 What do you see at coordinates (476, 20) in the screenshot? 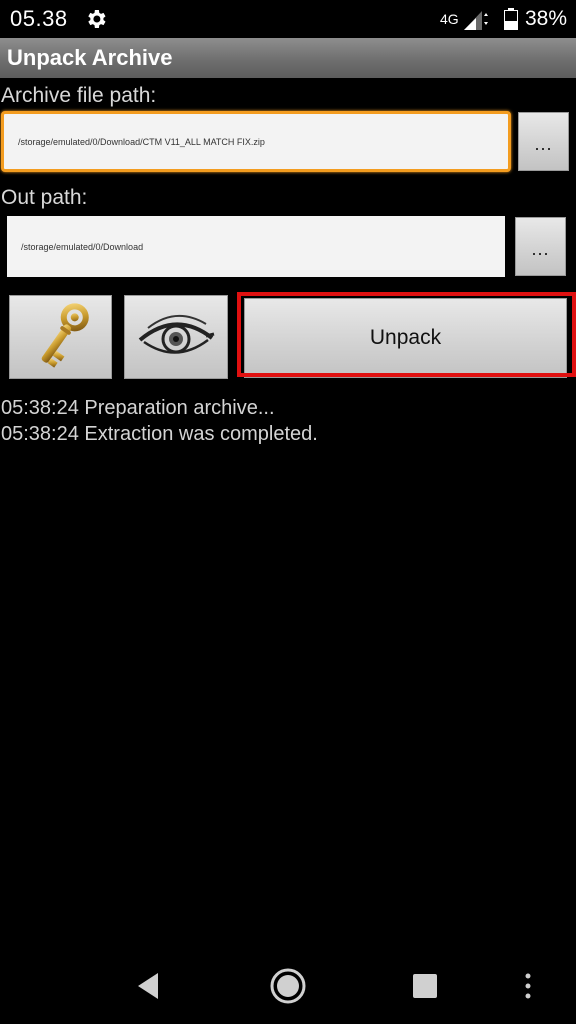
I see `signal-icon` at bounding box center [476, 20].